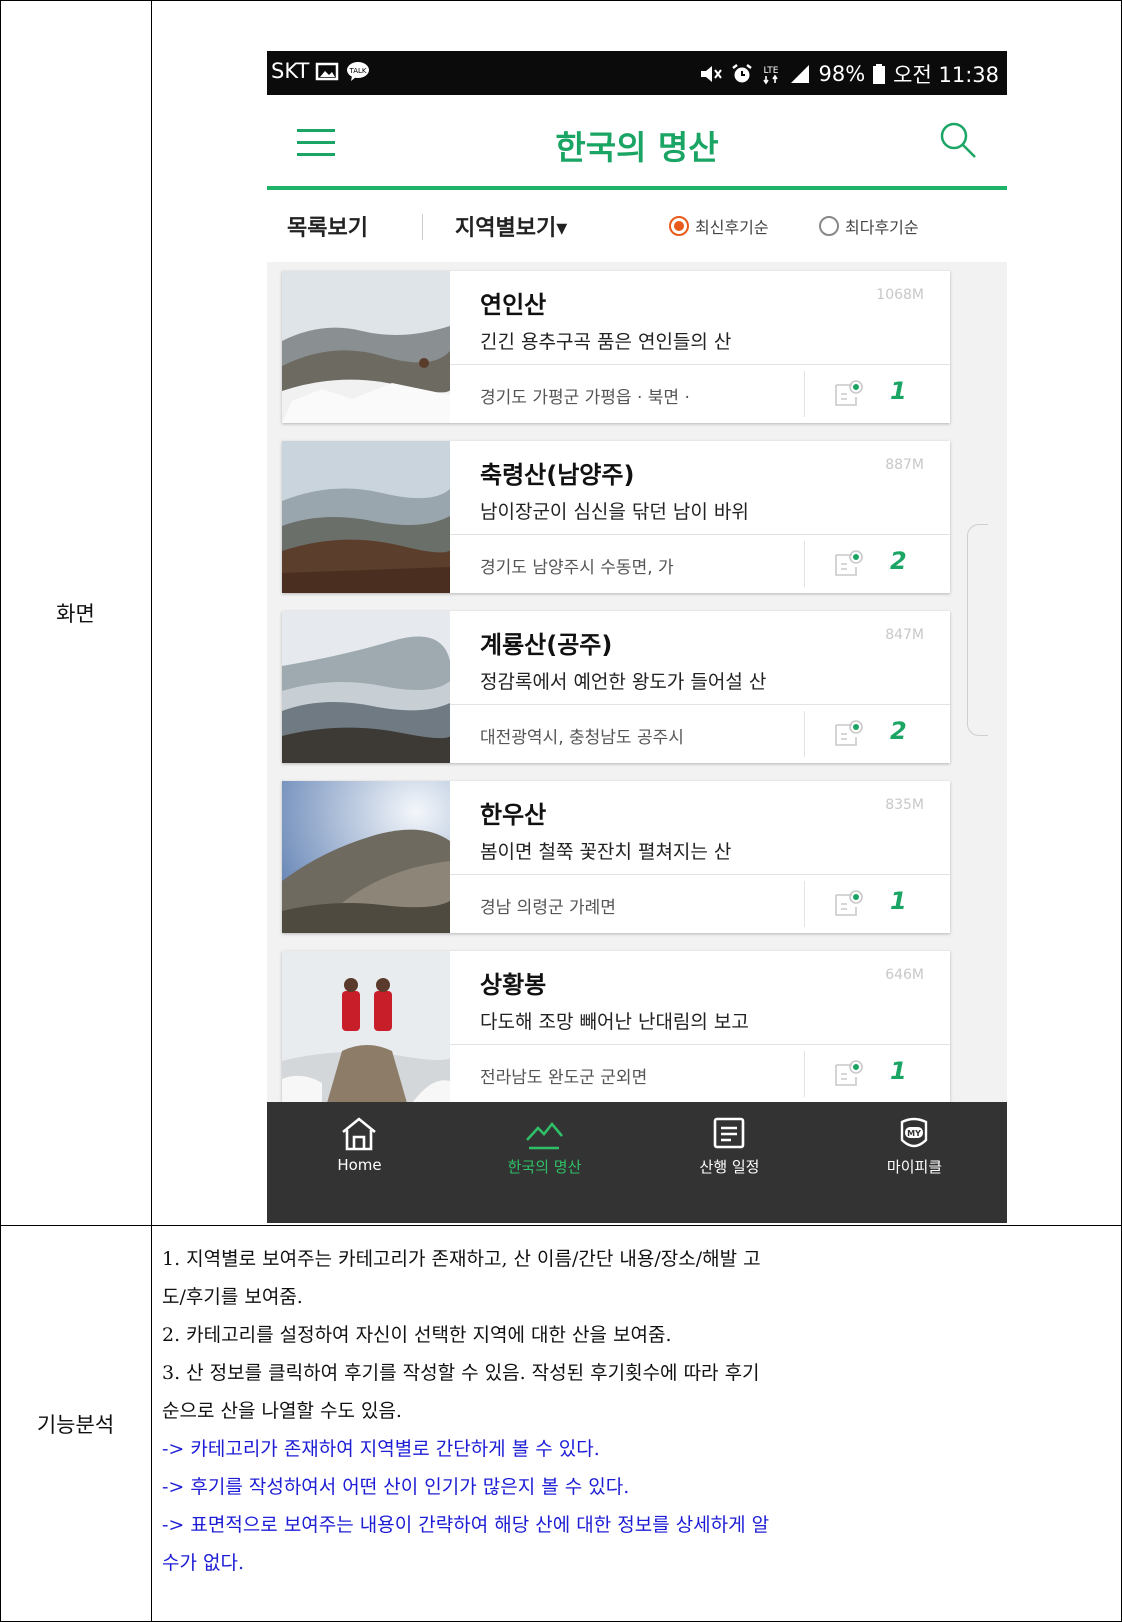 Image resolution: width=1122 pixels, height=1622 pixels. What do you see at coordinates (561, 1225) in the screenshot?
I see `table-row-divider` at bounding box center [561, 1225].